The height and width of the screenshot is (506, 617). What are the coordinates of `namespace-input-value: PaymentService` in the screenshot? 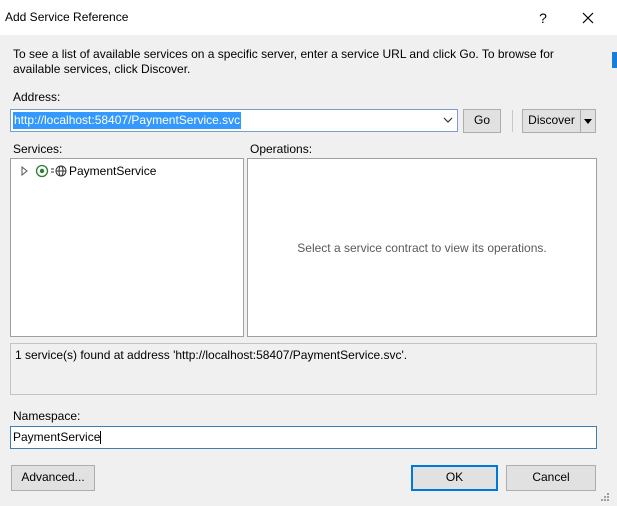 It's located at (57, 437).